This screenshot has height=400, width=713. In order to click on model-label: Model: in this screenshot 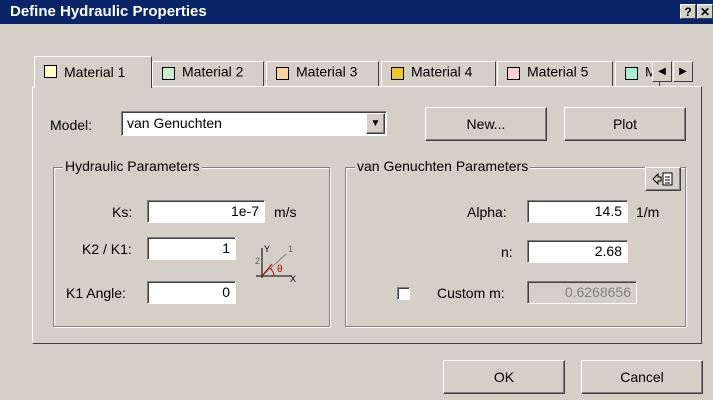, I will do `click(71, 125)`.